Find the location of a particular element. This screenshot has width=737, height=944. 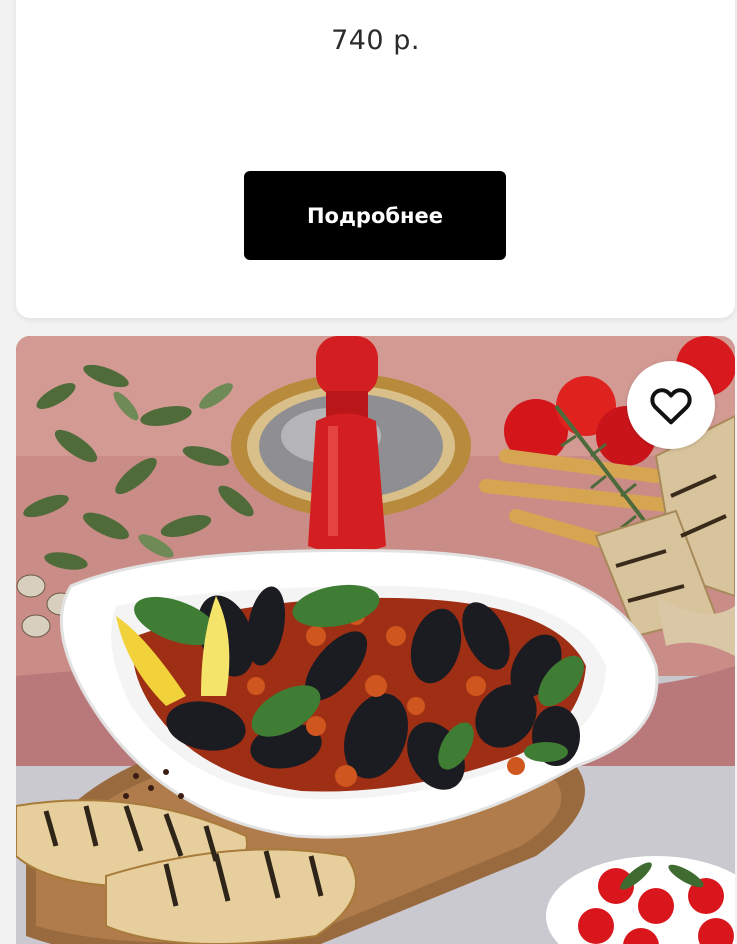

heart-outline-icon is located at coordinates (671, 406).